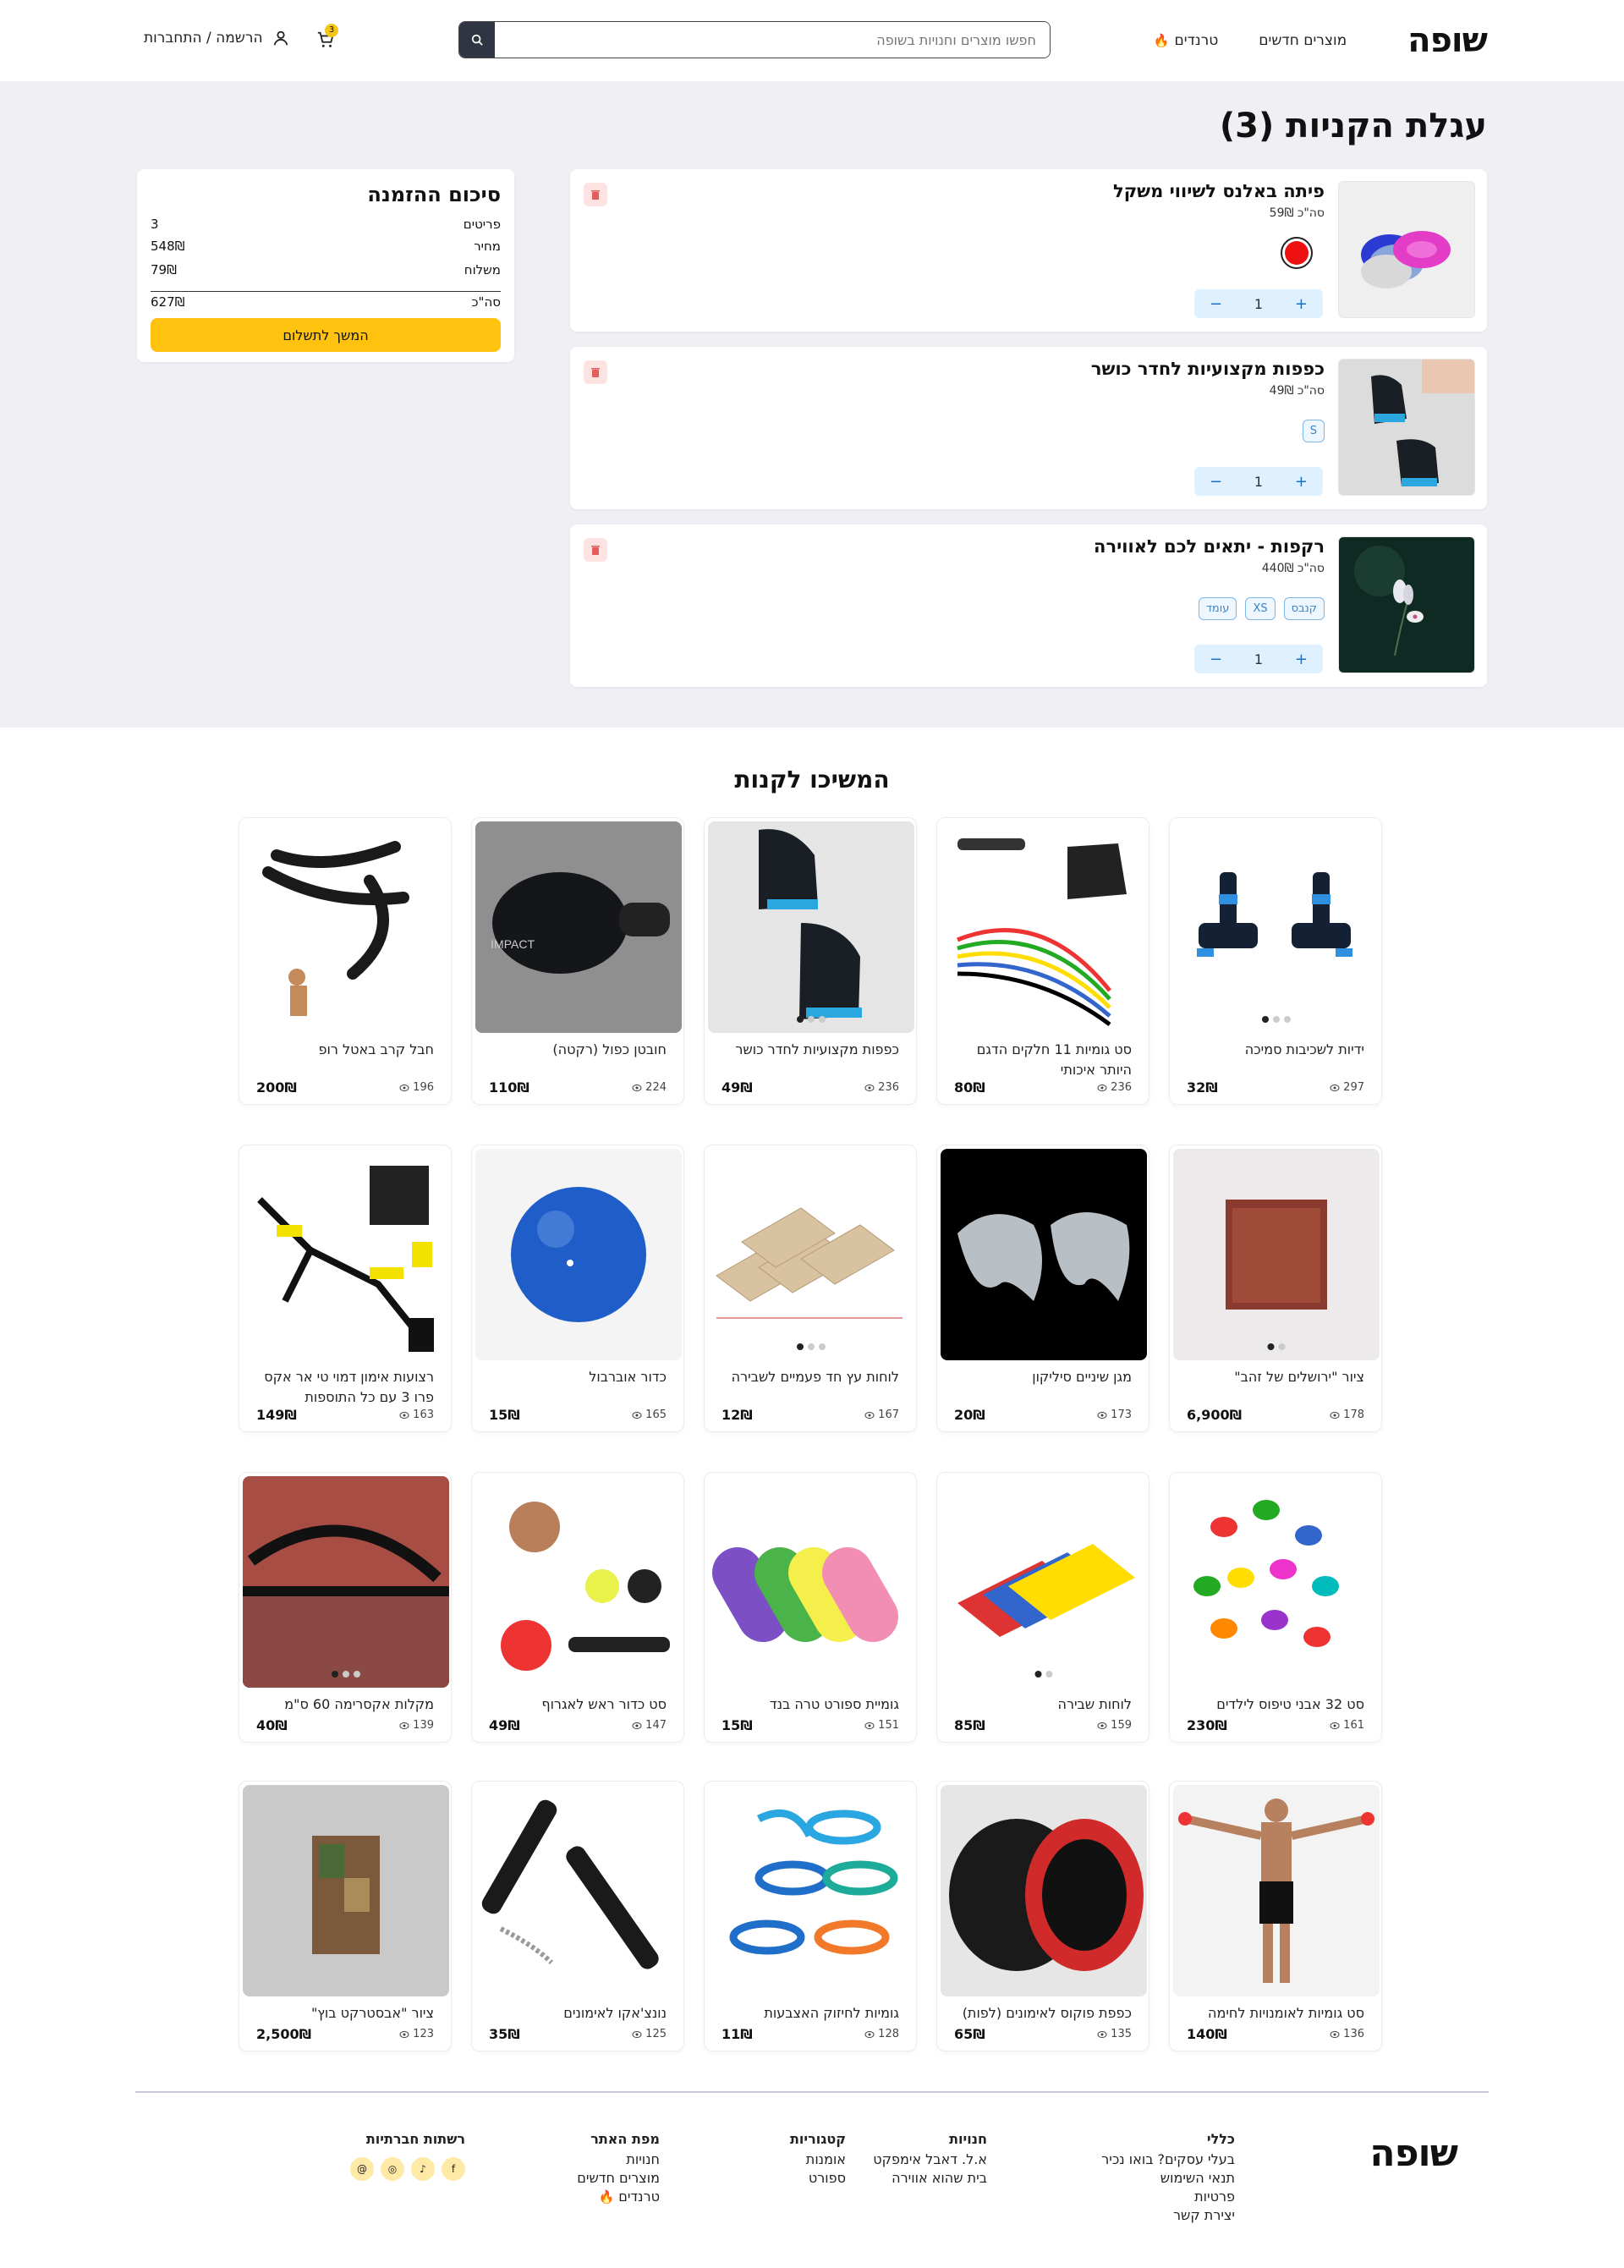  What do you see at coordinates (576, 1377) in the screenshot?
I see `product-title: כדור אוברבול` at bounding box center [576, 1377].